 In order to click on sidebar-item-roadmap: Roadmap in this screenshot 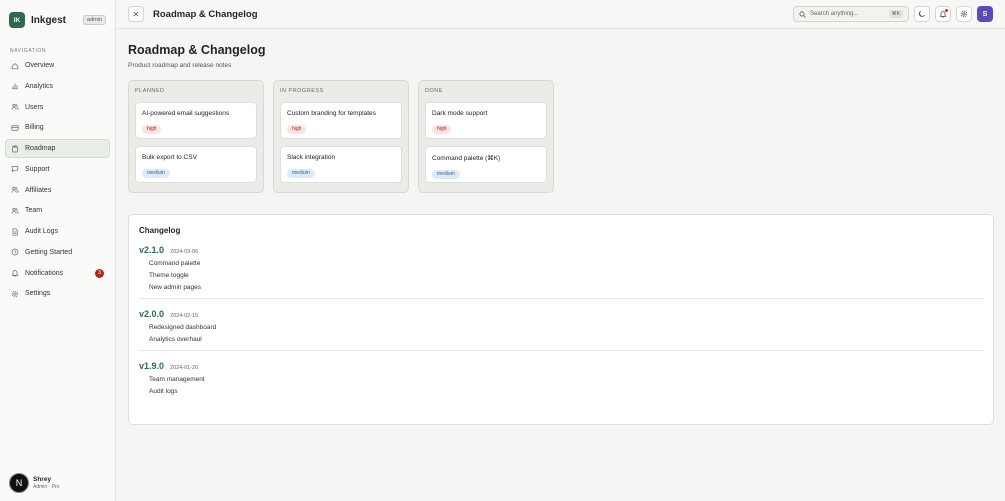, I will do `click(57, 148)`.